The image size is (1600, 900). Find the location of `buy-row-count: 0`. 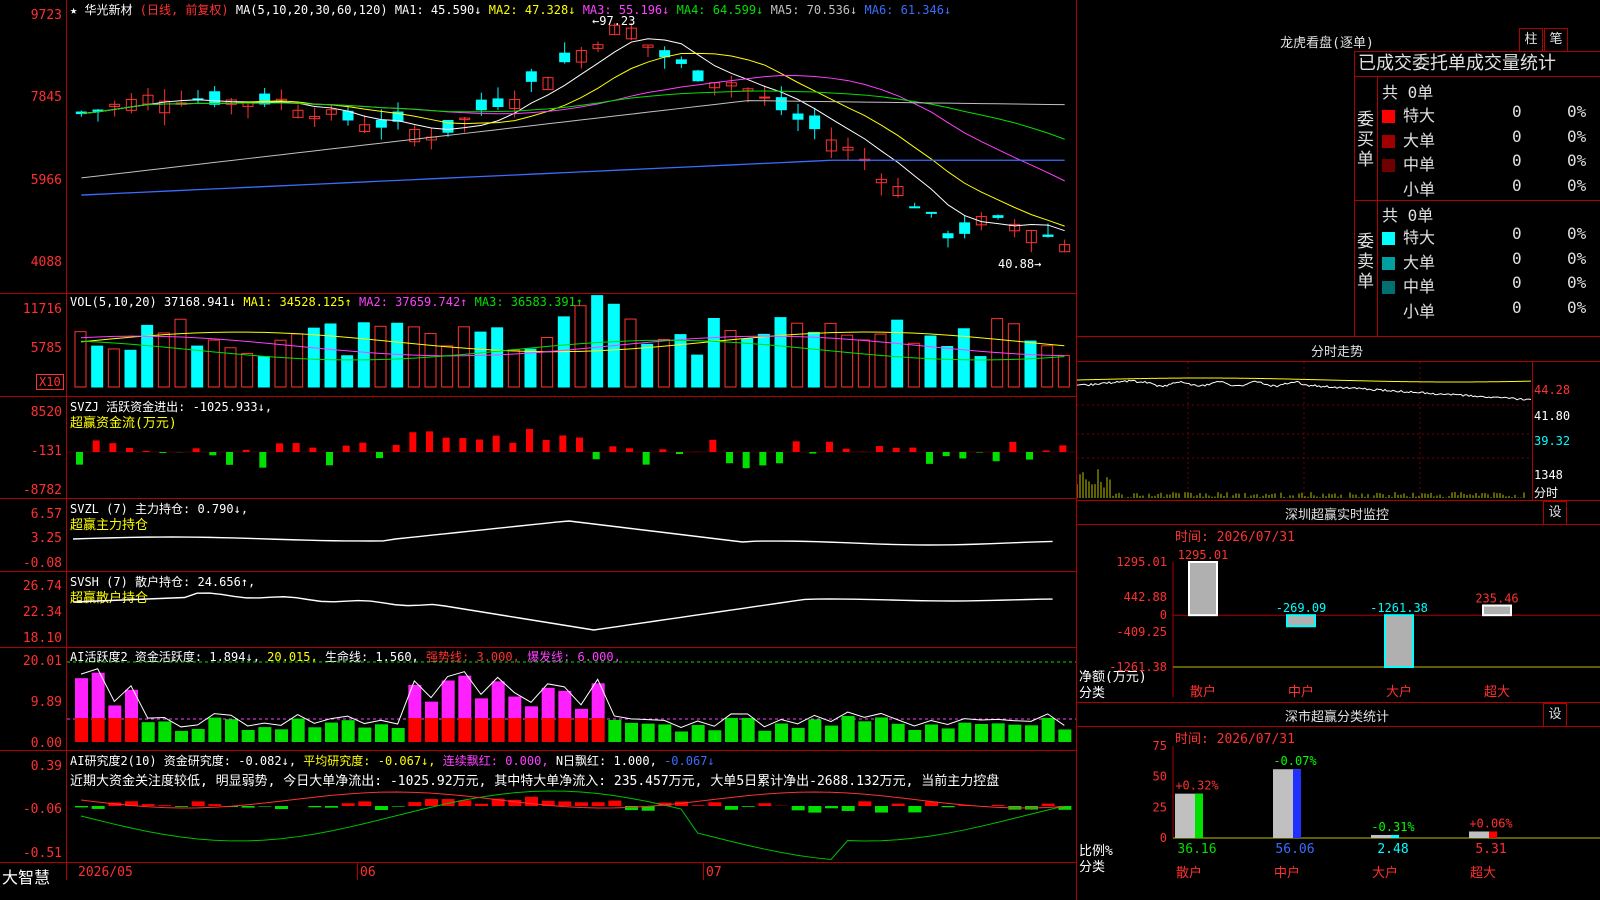

buy-row-count: 0 is located at coordinates (1517, 160).